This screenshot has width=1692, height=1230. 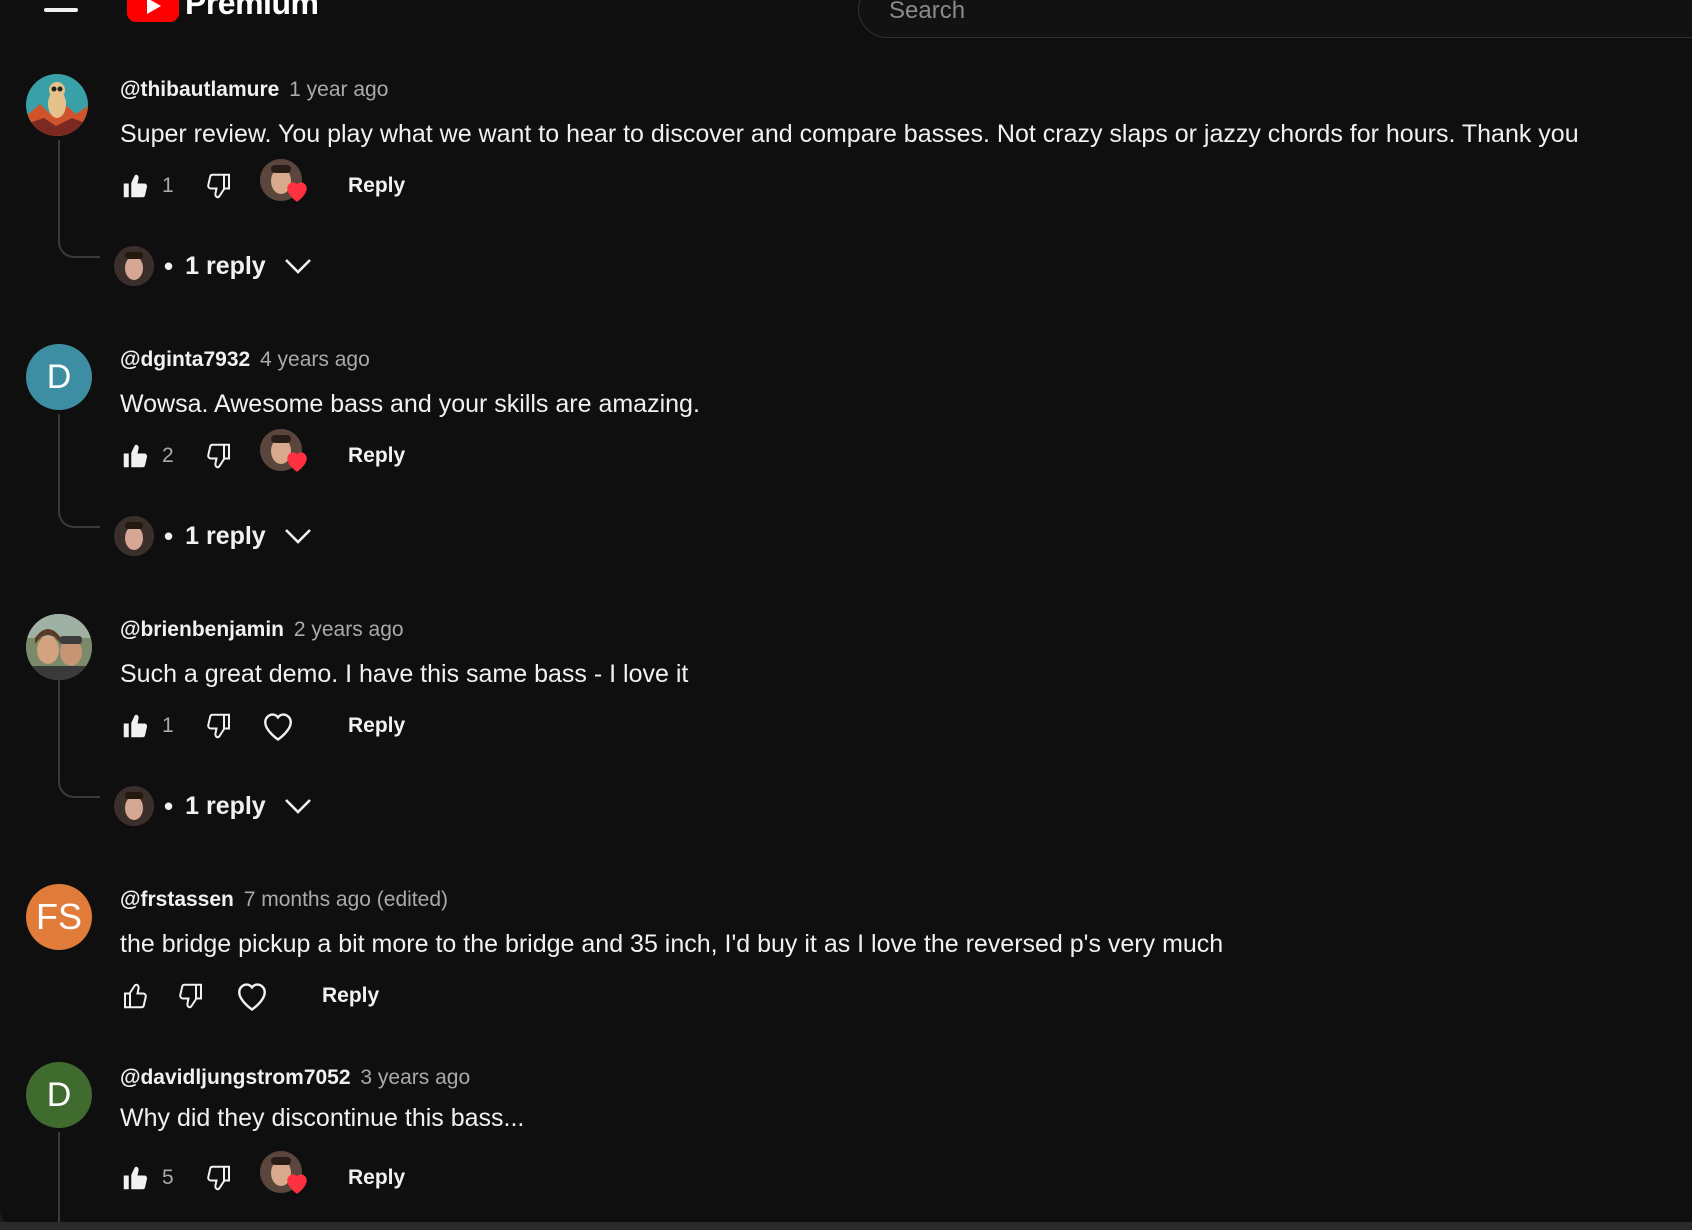 I want to click on comment-time: 1 year ago, so click(x=338, y=89).